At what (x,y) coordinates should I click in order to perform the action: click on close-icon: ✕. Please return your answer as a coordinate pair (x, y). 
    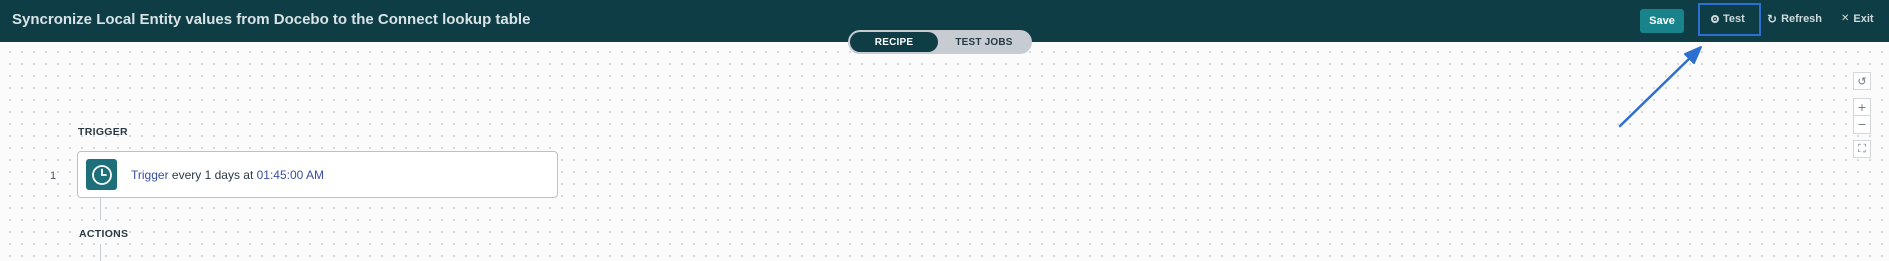
    Looking at the image, I should click on (1845, 18).